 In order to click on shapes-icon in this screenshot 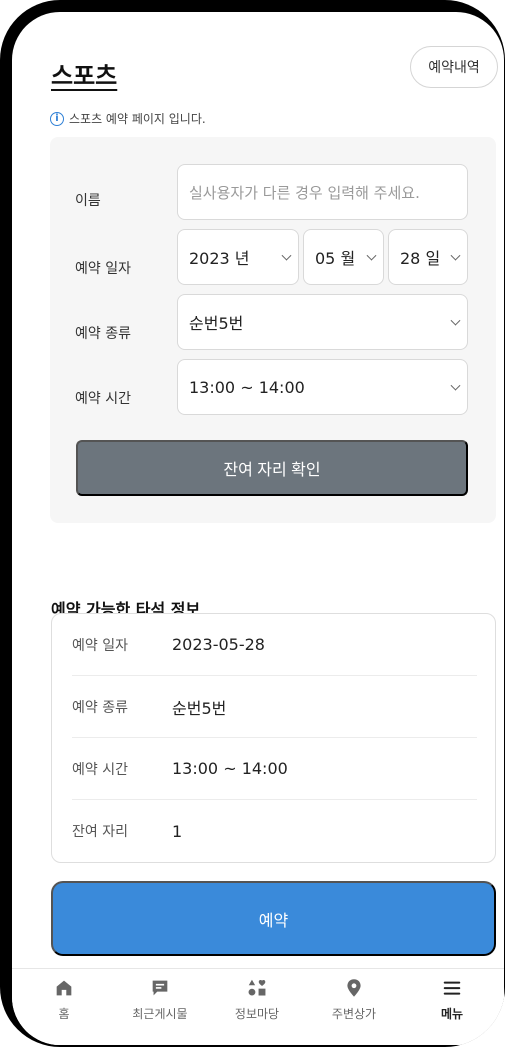, I will do `click(257, 987)`.